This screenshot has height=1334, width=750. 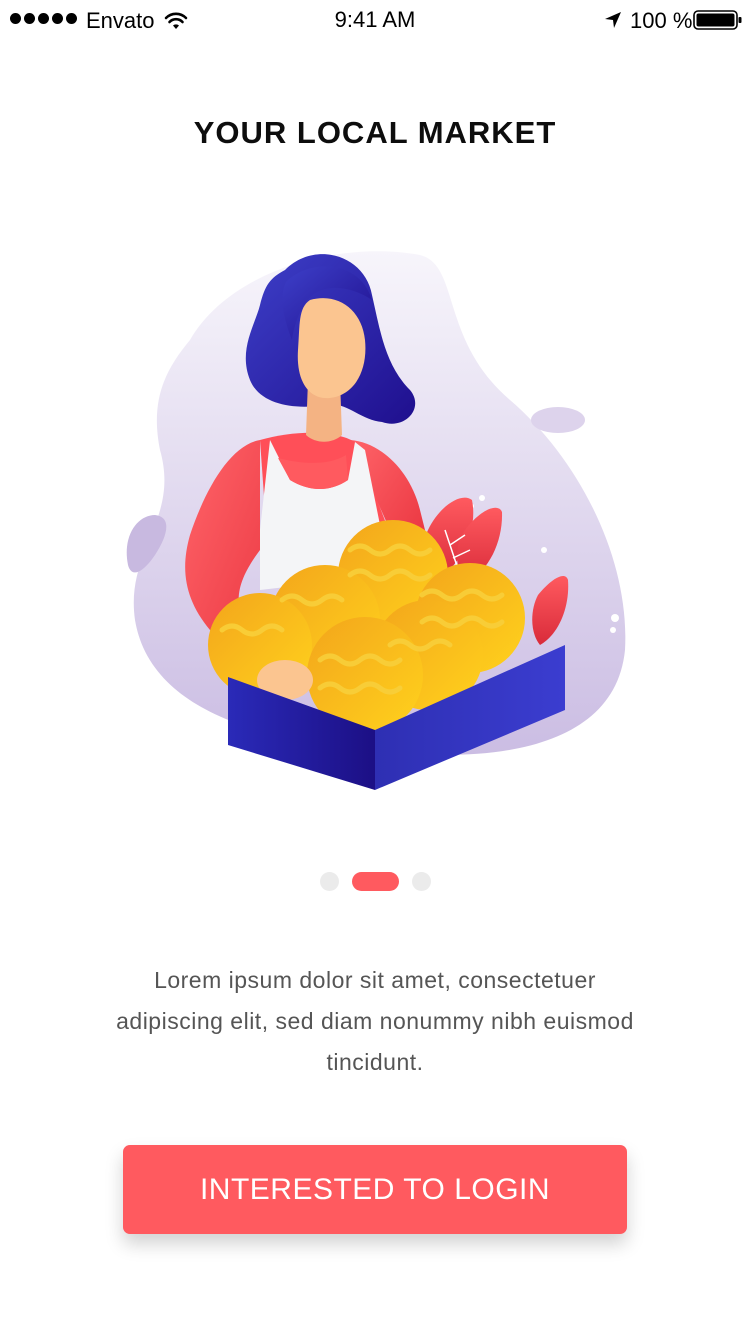 I want to click on battery-percent: 100 %, so click(x=661, y=20).